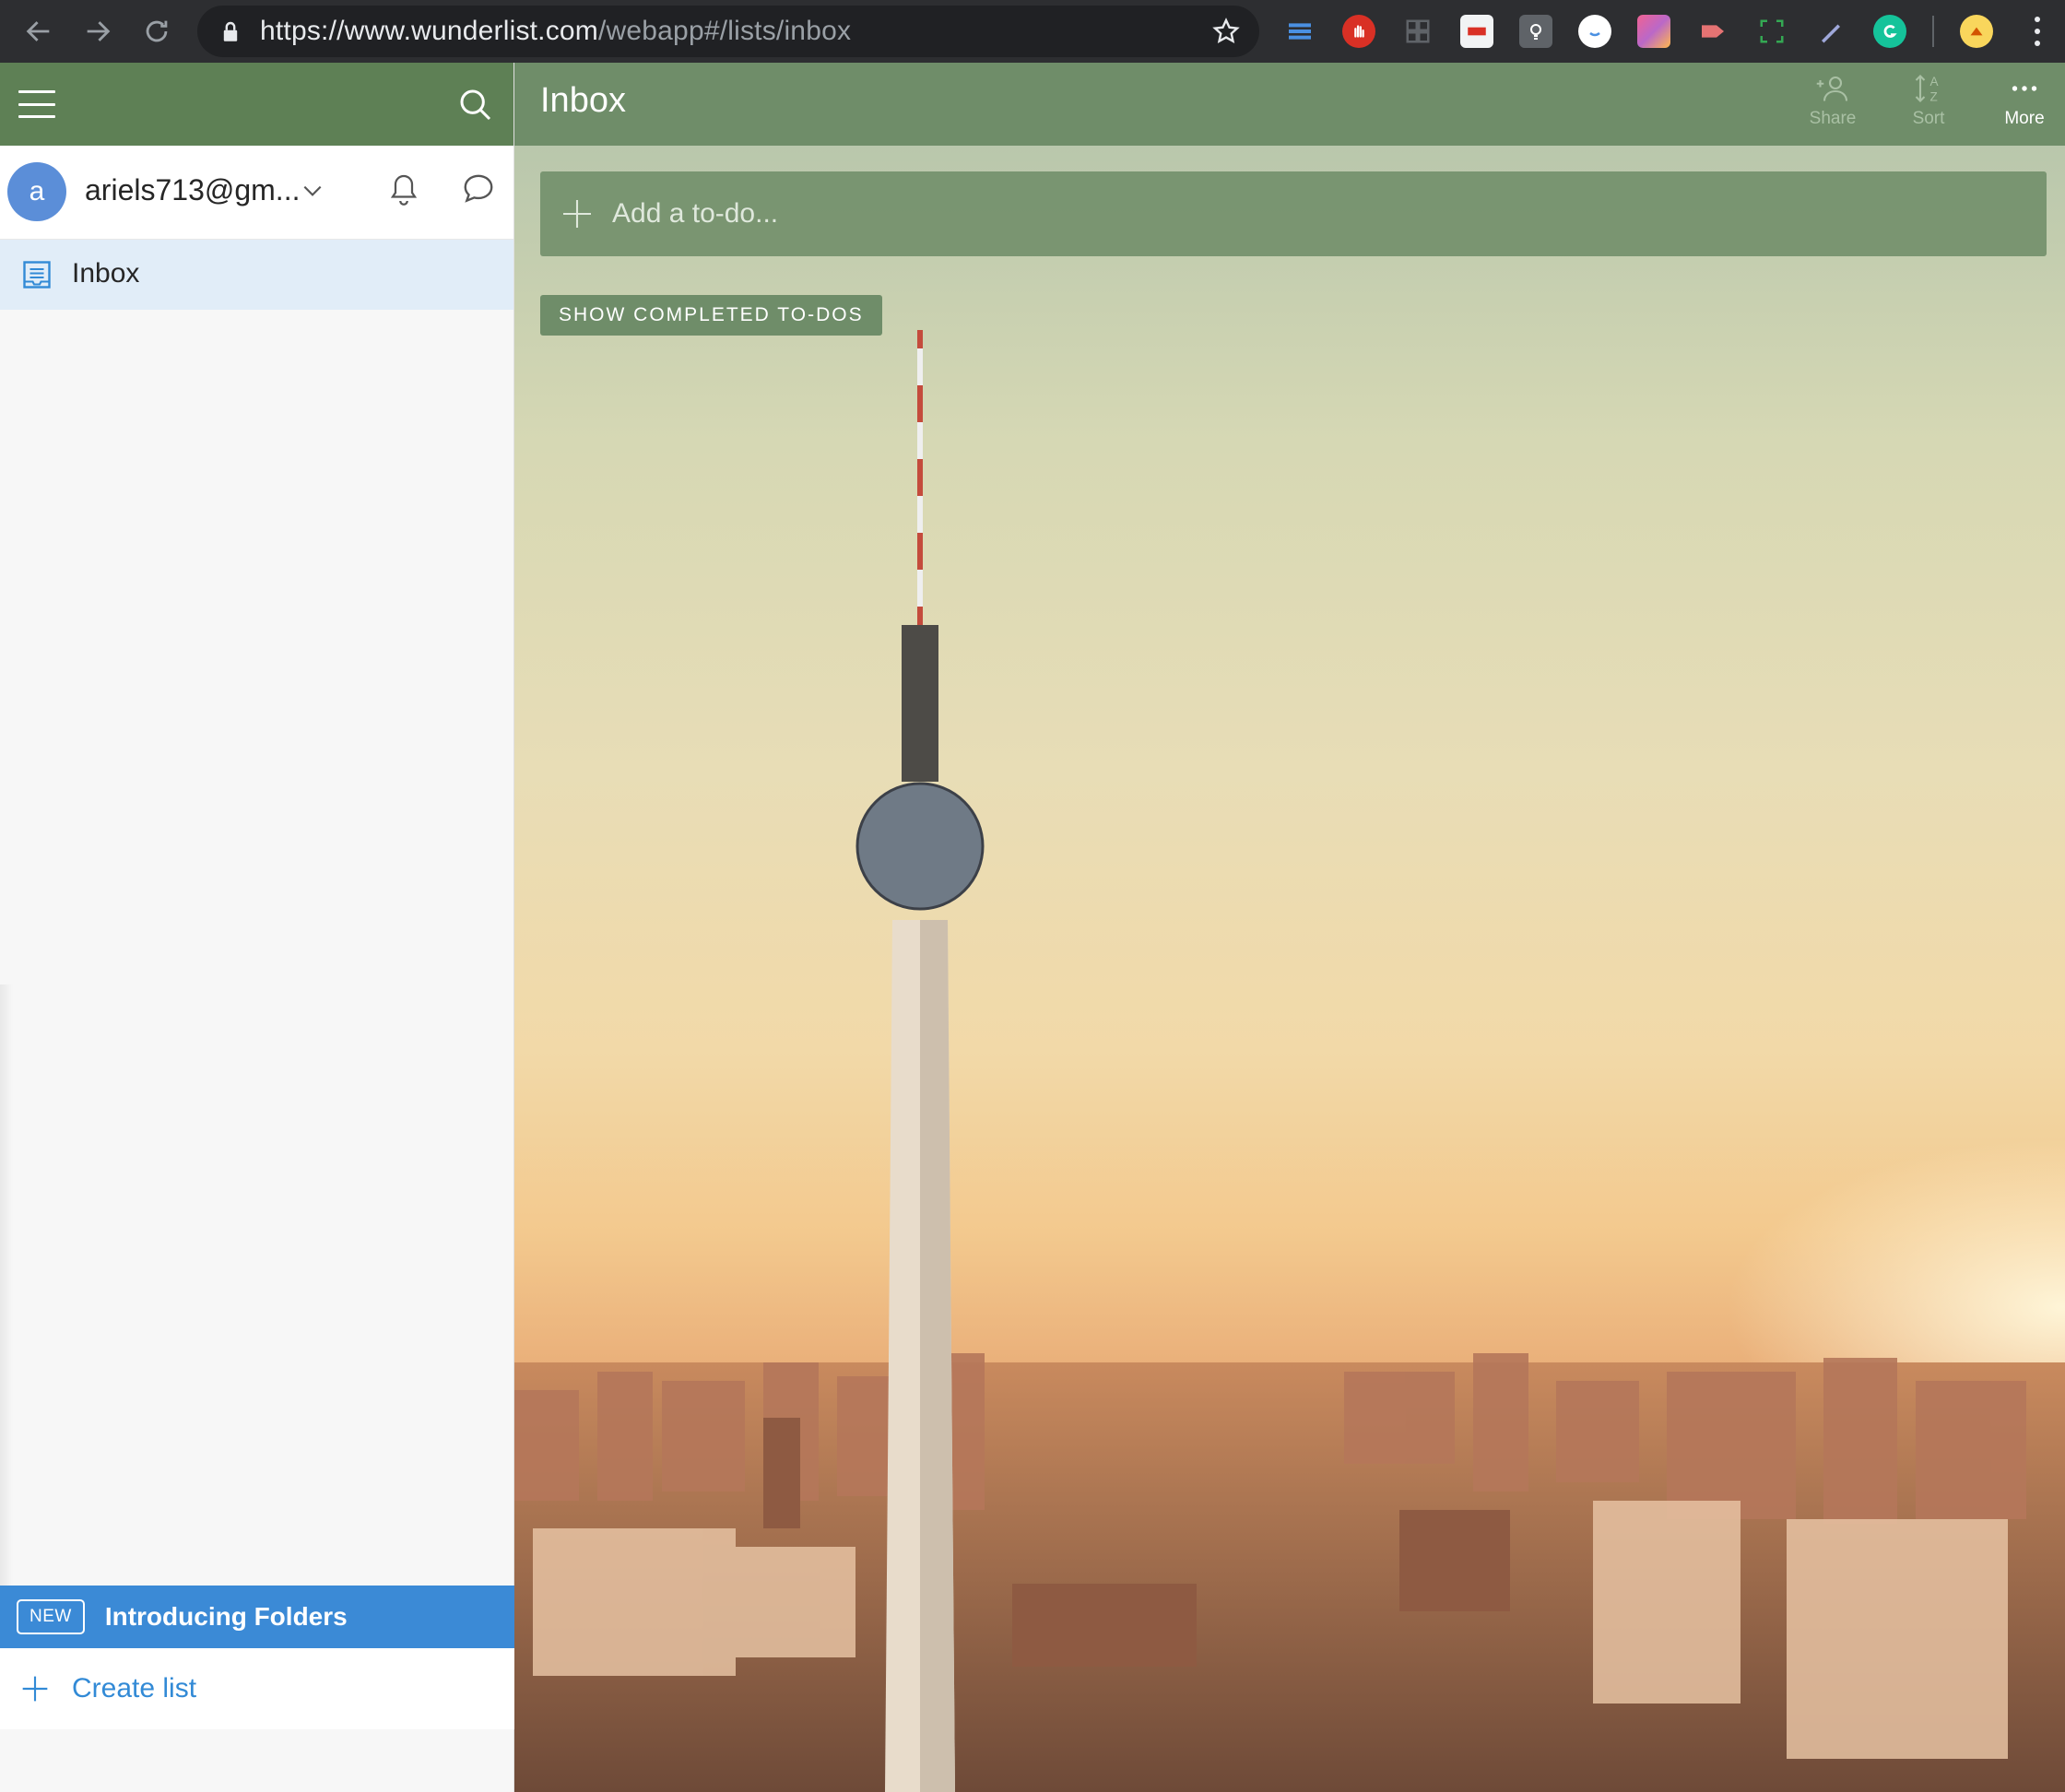 Image resolution: width=2065 pixels, height=1792 pixels. What do you see at coordinates (39, 31) in the screenshot?
I see `back-arrow-icon` at bounding box center [39, 31].